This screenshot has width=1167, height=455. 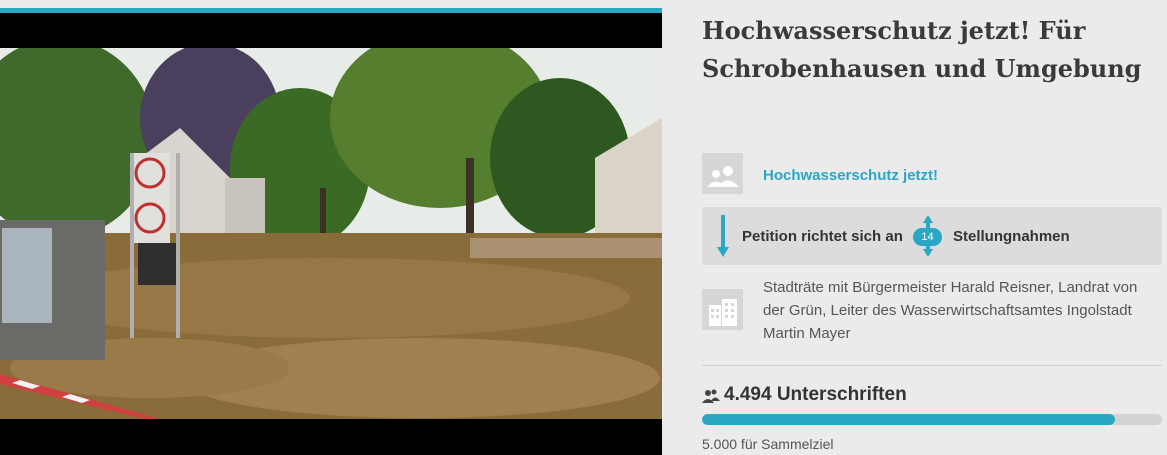 What do you see at coordinates (768, 444) in the screenshot?
I see `goal-text: 5.000 für Sammelziel` at bounding box center [768, 444].